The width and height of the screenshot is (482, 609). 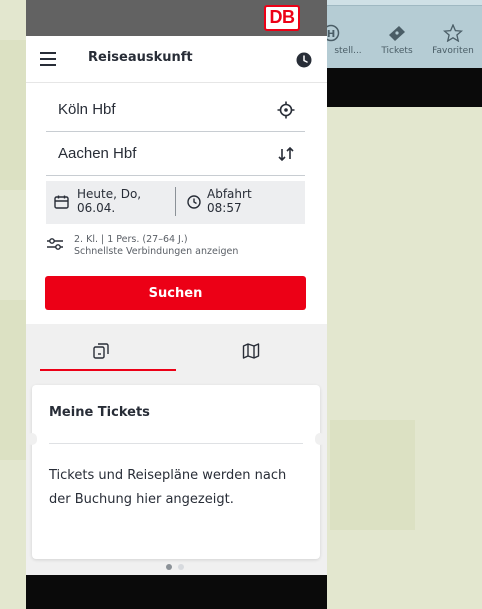 What do you see at coordinates (282, 18) in the screenshot?
I see `db-logo: DB` at bounding box center [282, 18].